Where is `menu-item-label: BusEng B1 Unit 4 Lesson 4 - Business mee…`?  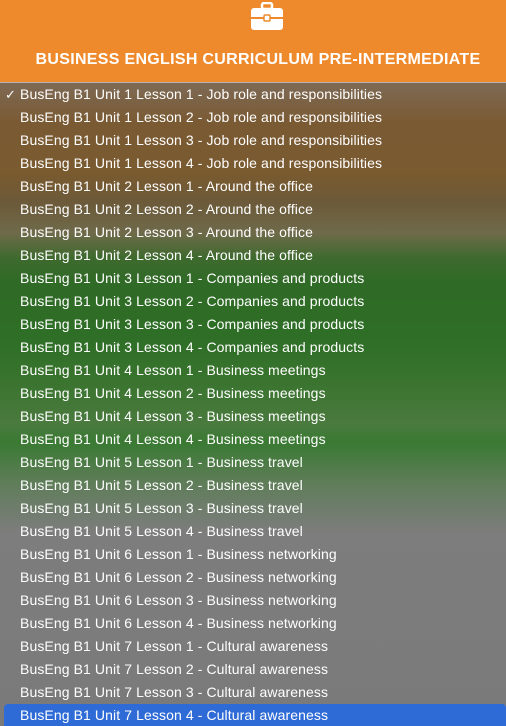
menu-item-label: BusEng B1 Unit 4 Lesson 4 - Business mee… is located at coordinates (173, 439).